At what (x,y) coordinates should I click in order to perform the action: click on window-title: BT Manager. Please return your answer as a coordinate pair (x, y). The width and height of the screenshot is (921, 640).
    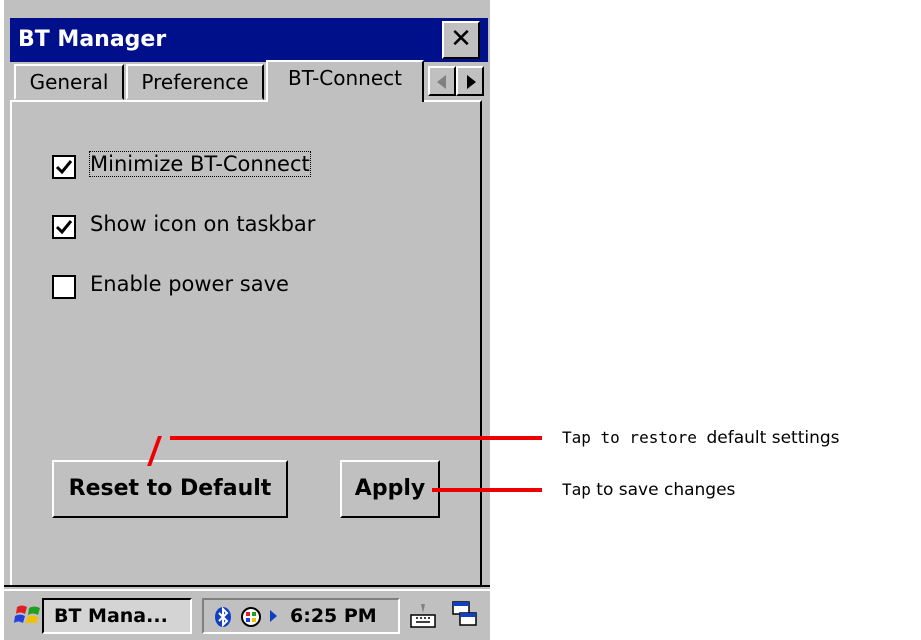
    Looking at the image, I should click on (92, 39).